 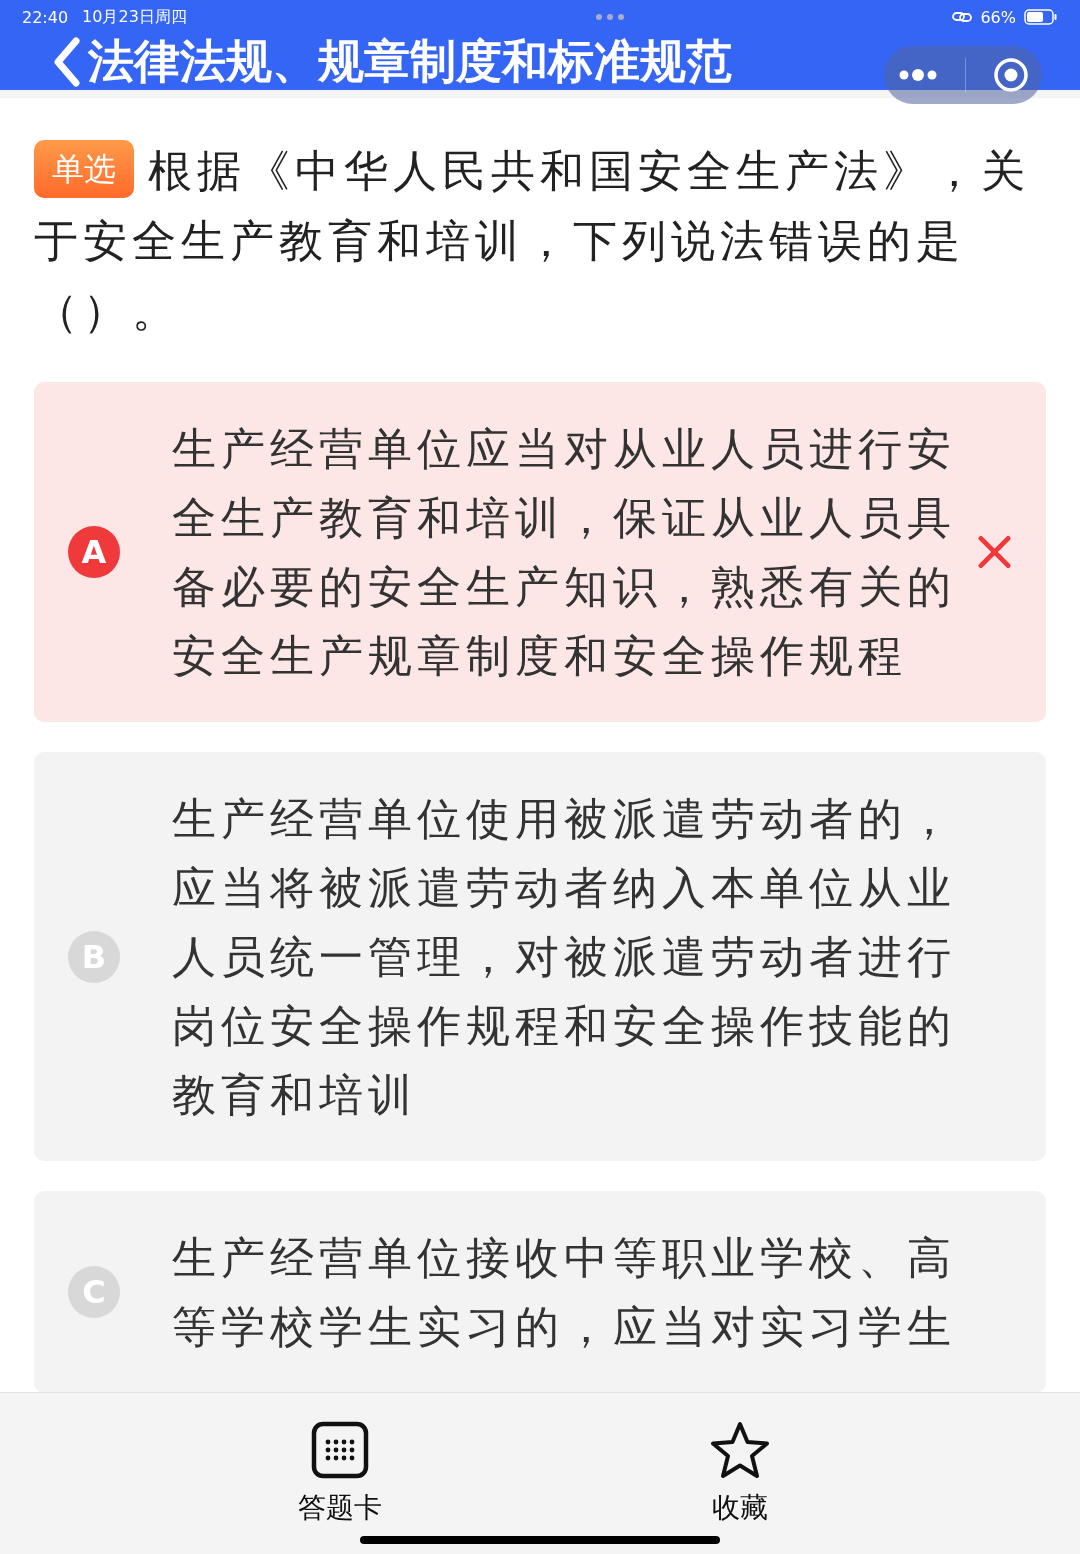 What do you see at coordinates (917, 75) in the screenshot?
I see `more-icon` at bounding box center [917, 75].